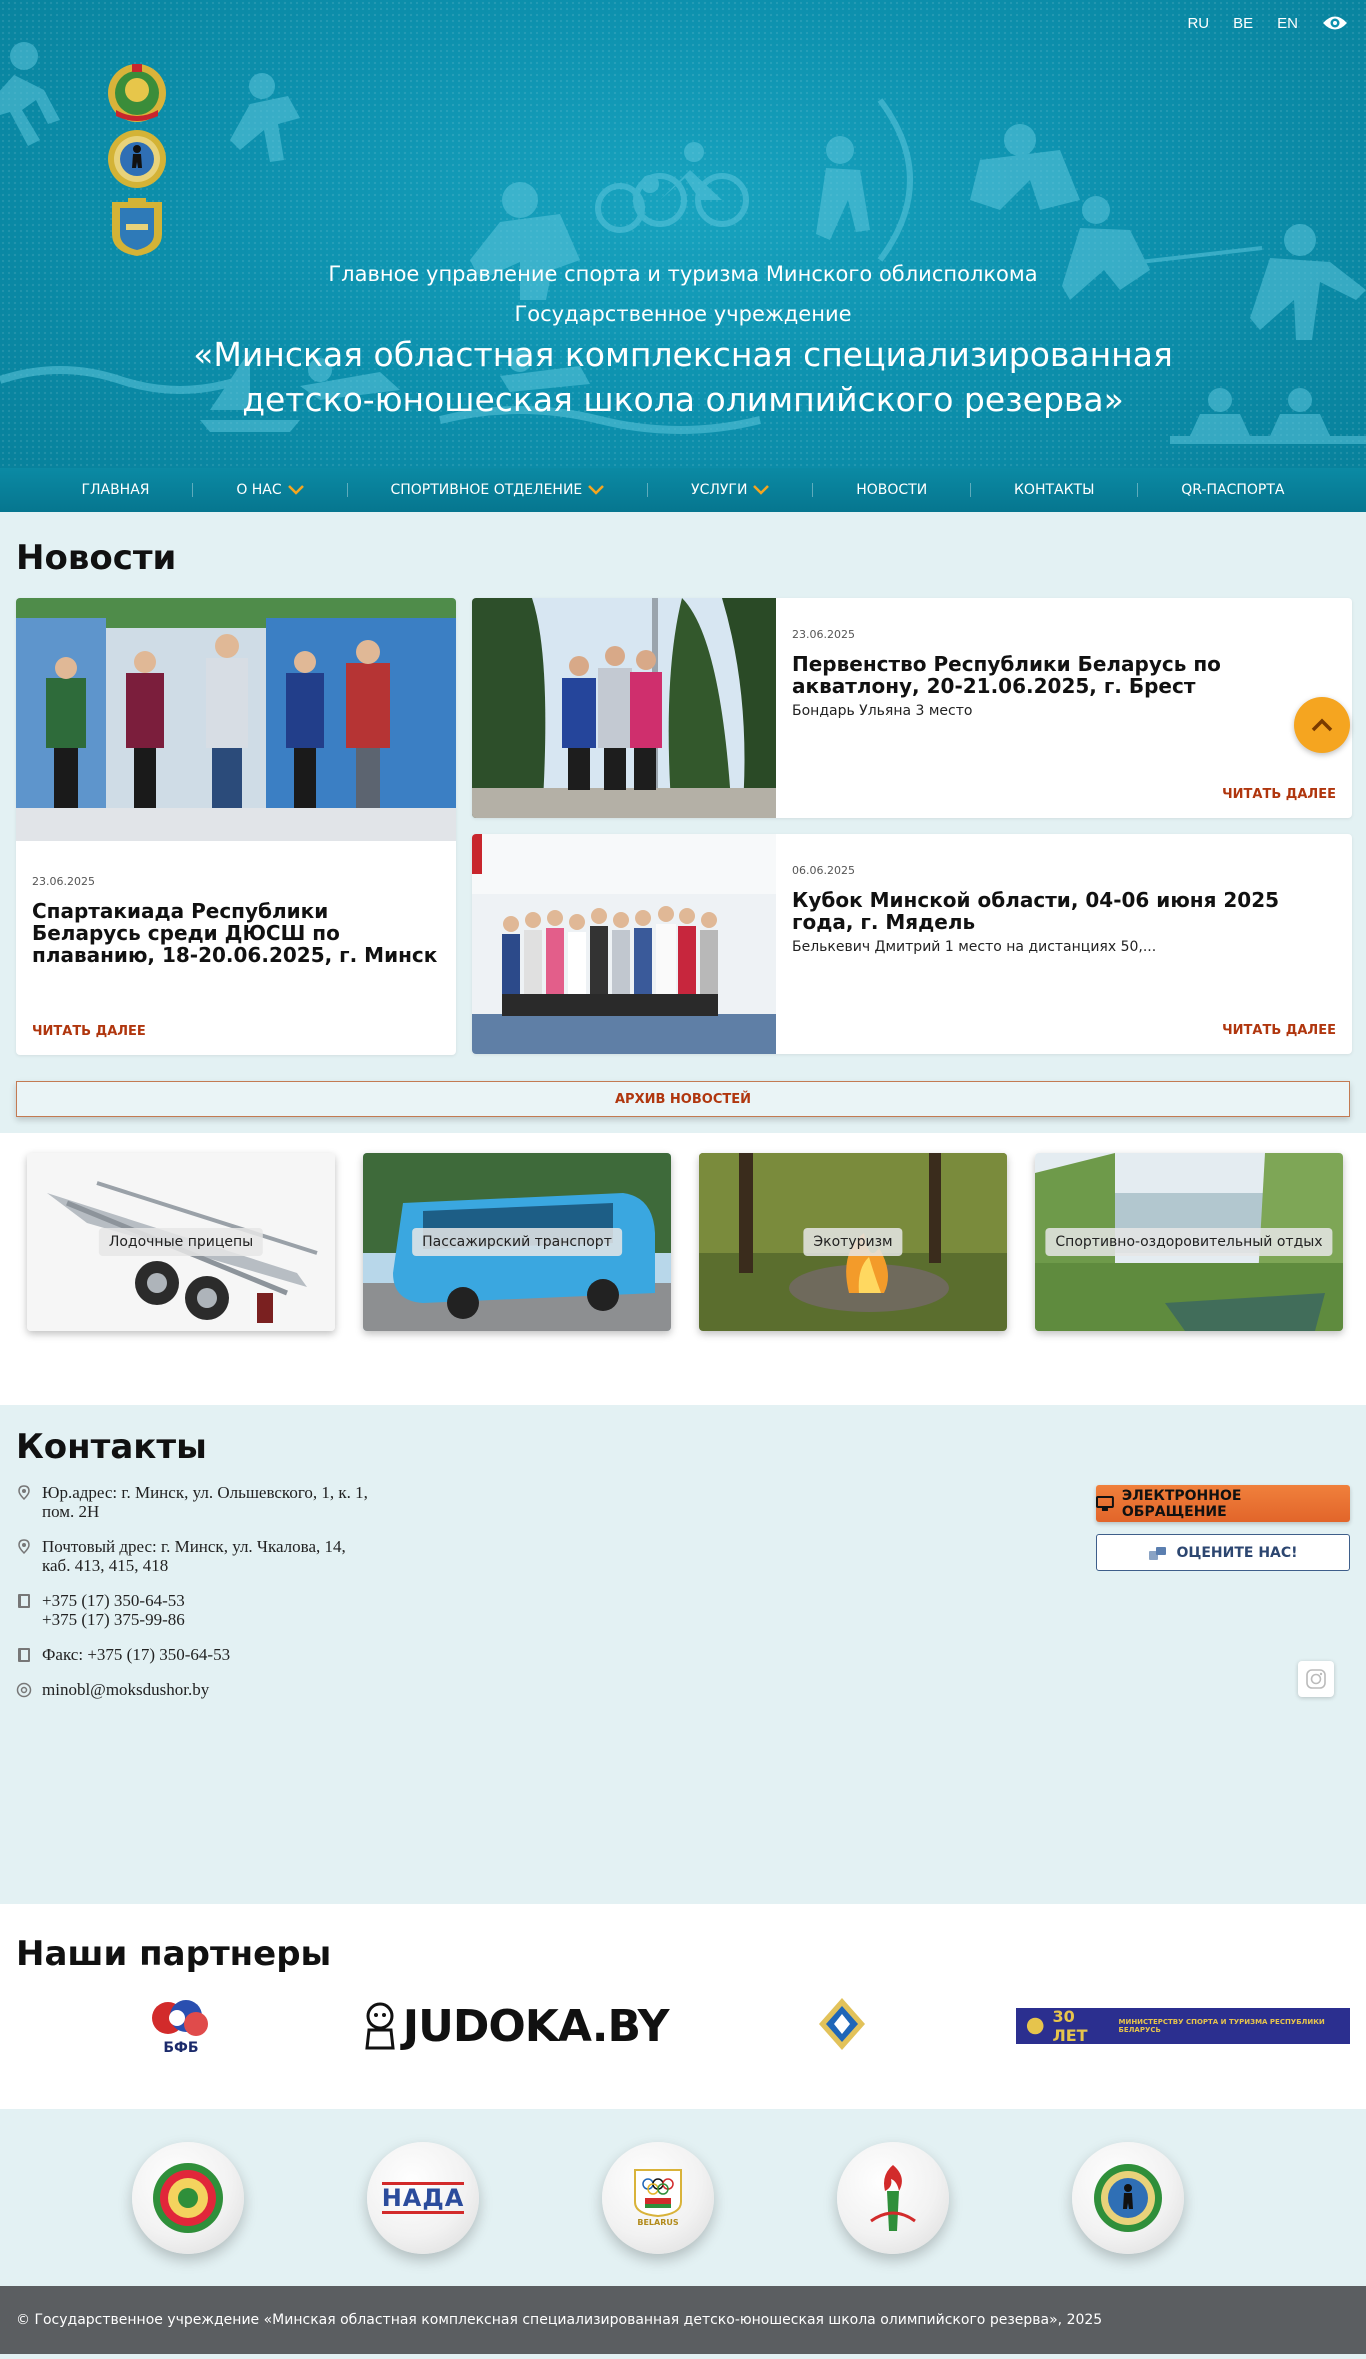 The width and height of the screenshot is (1366, 2359). I want to click on circle-link-sport-ministry, so click(188, 2197).